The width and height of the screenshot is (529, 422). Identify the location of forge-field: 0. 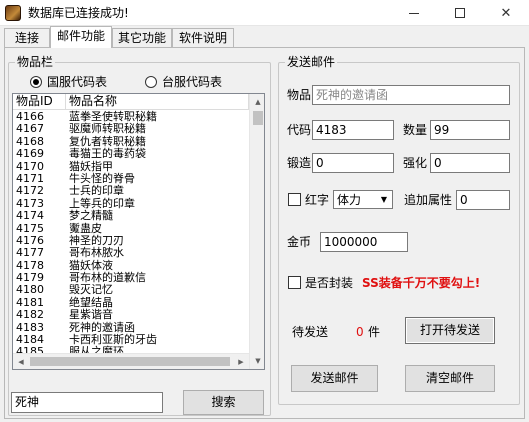
(353, 163).